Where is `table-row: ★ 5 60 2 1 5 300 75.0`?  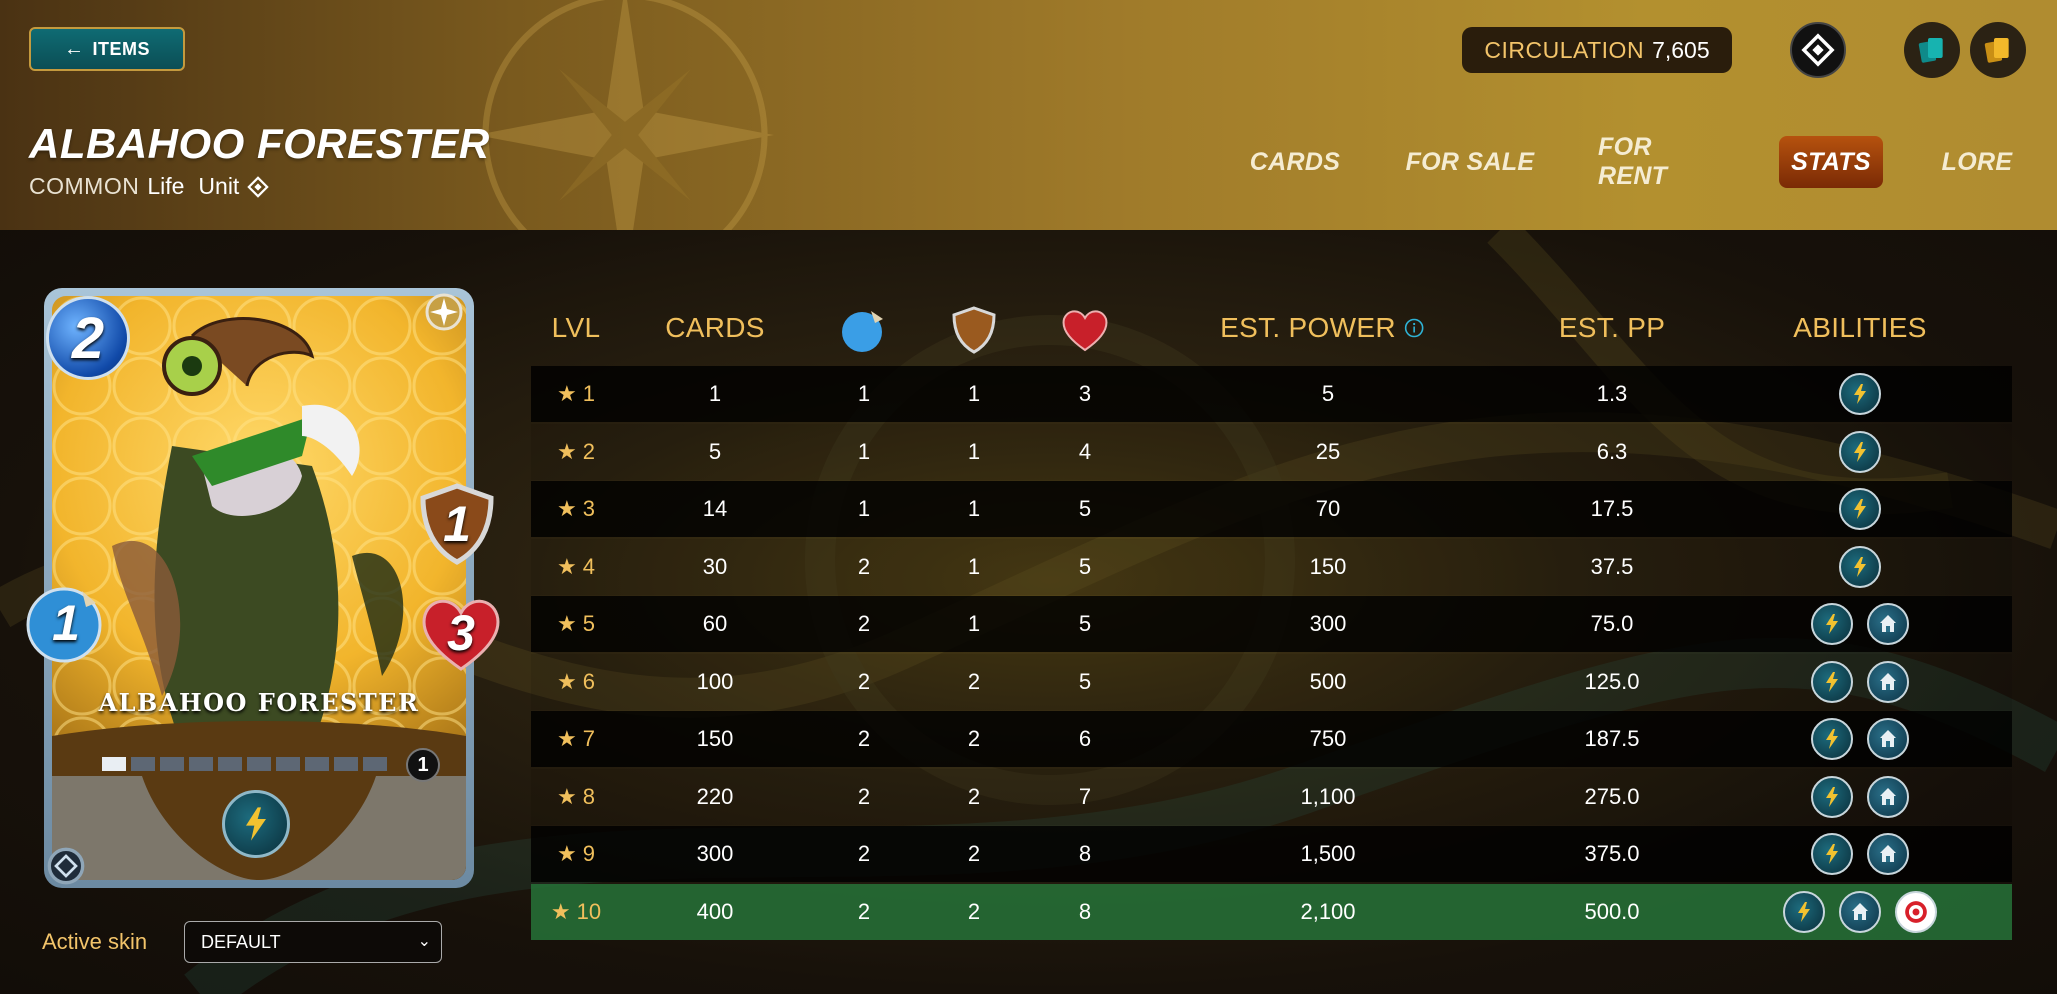 table-row: ★ 5 60 2 1 5 300 75.0 is located at coordinates (1271, 624).